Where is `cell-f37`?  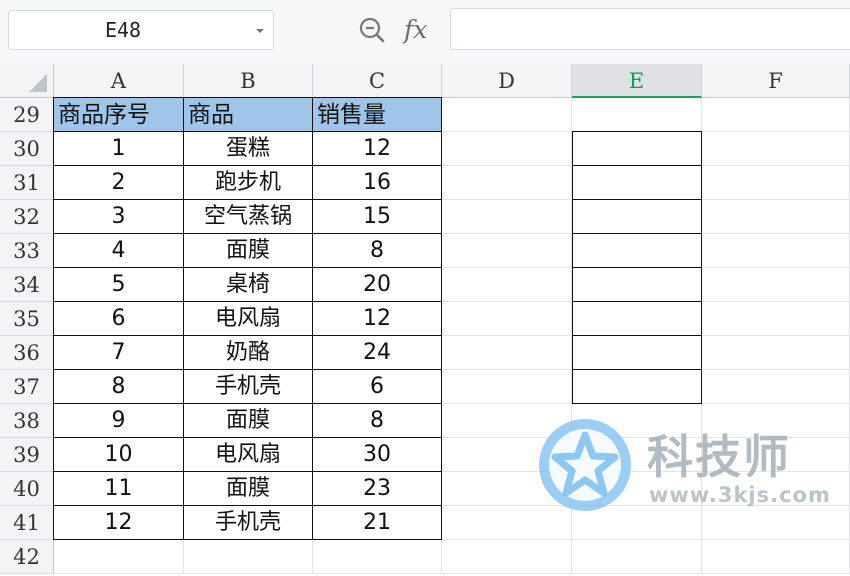 cell-f37 is located at coordinates (776, 387).